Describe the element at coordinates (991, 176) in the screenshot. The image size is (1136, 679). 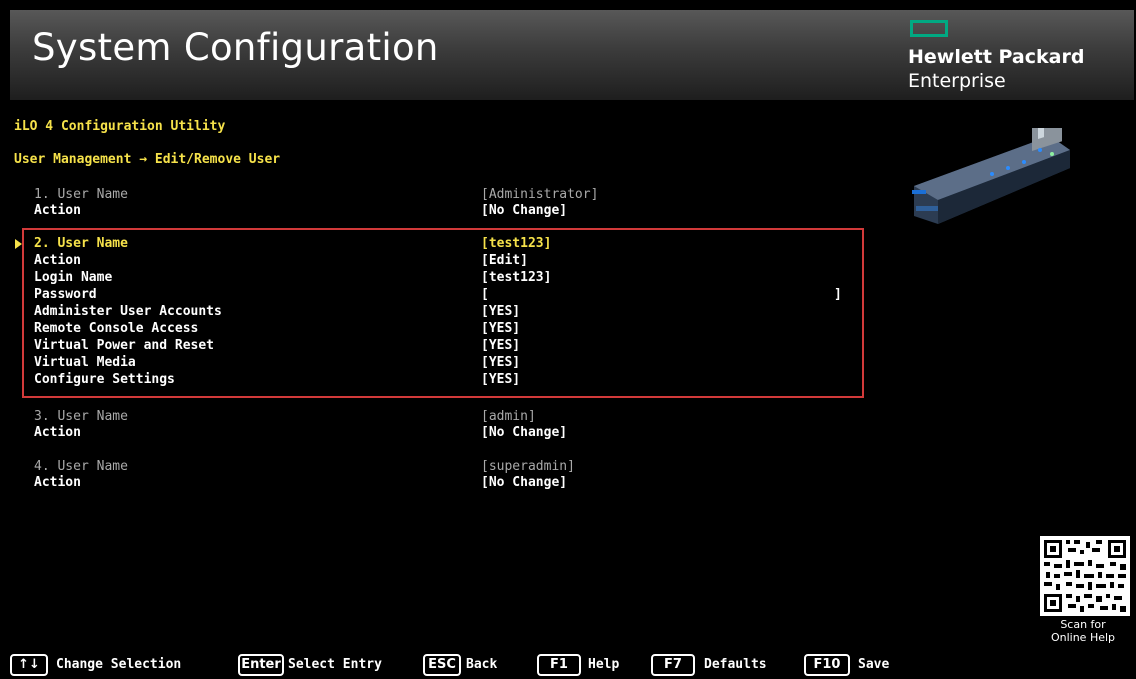
I see `server-illustration` at that location.